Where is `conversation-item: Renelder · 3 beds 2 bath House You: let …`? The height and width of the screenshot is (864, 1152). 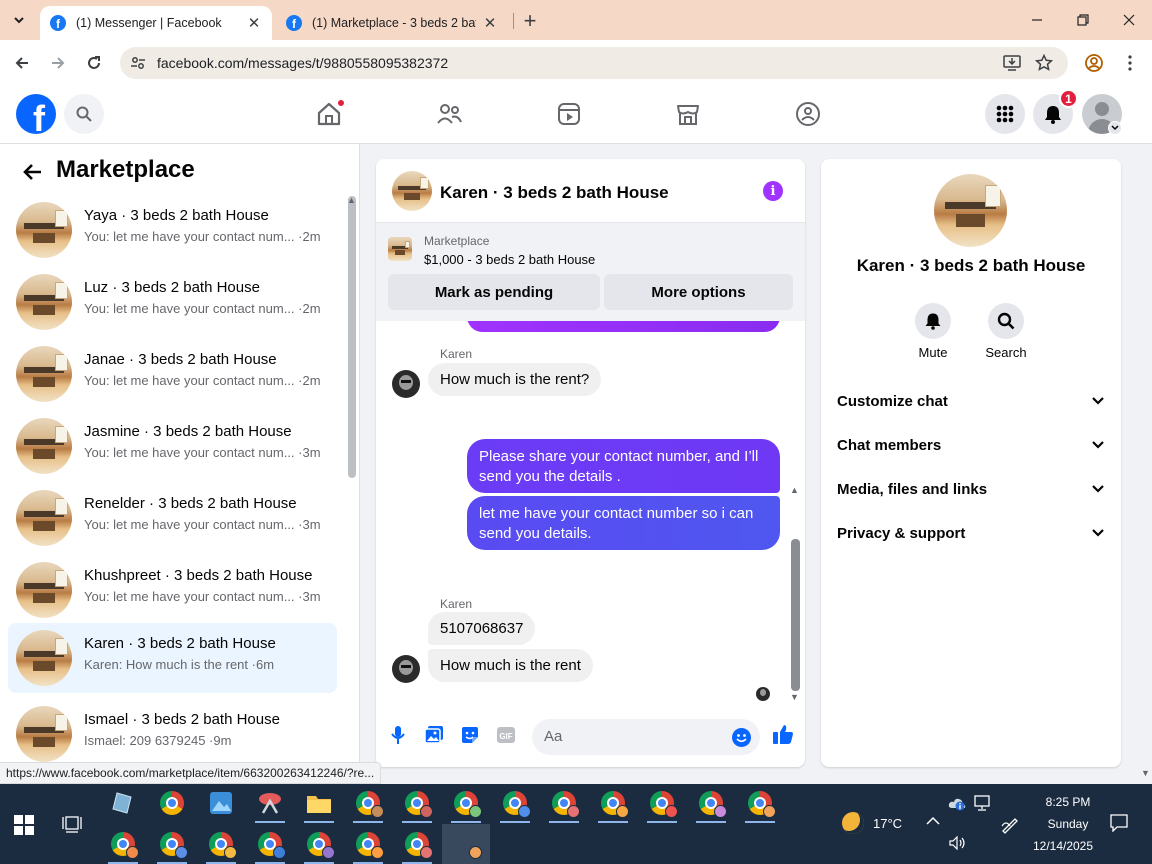 conversation-item: Renelder · 3 beds 2 bath House You: let … is located at coordinates (172, 518).